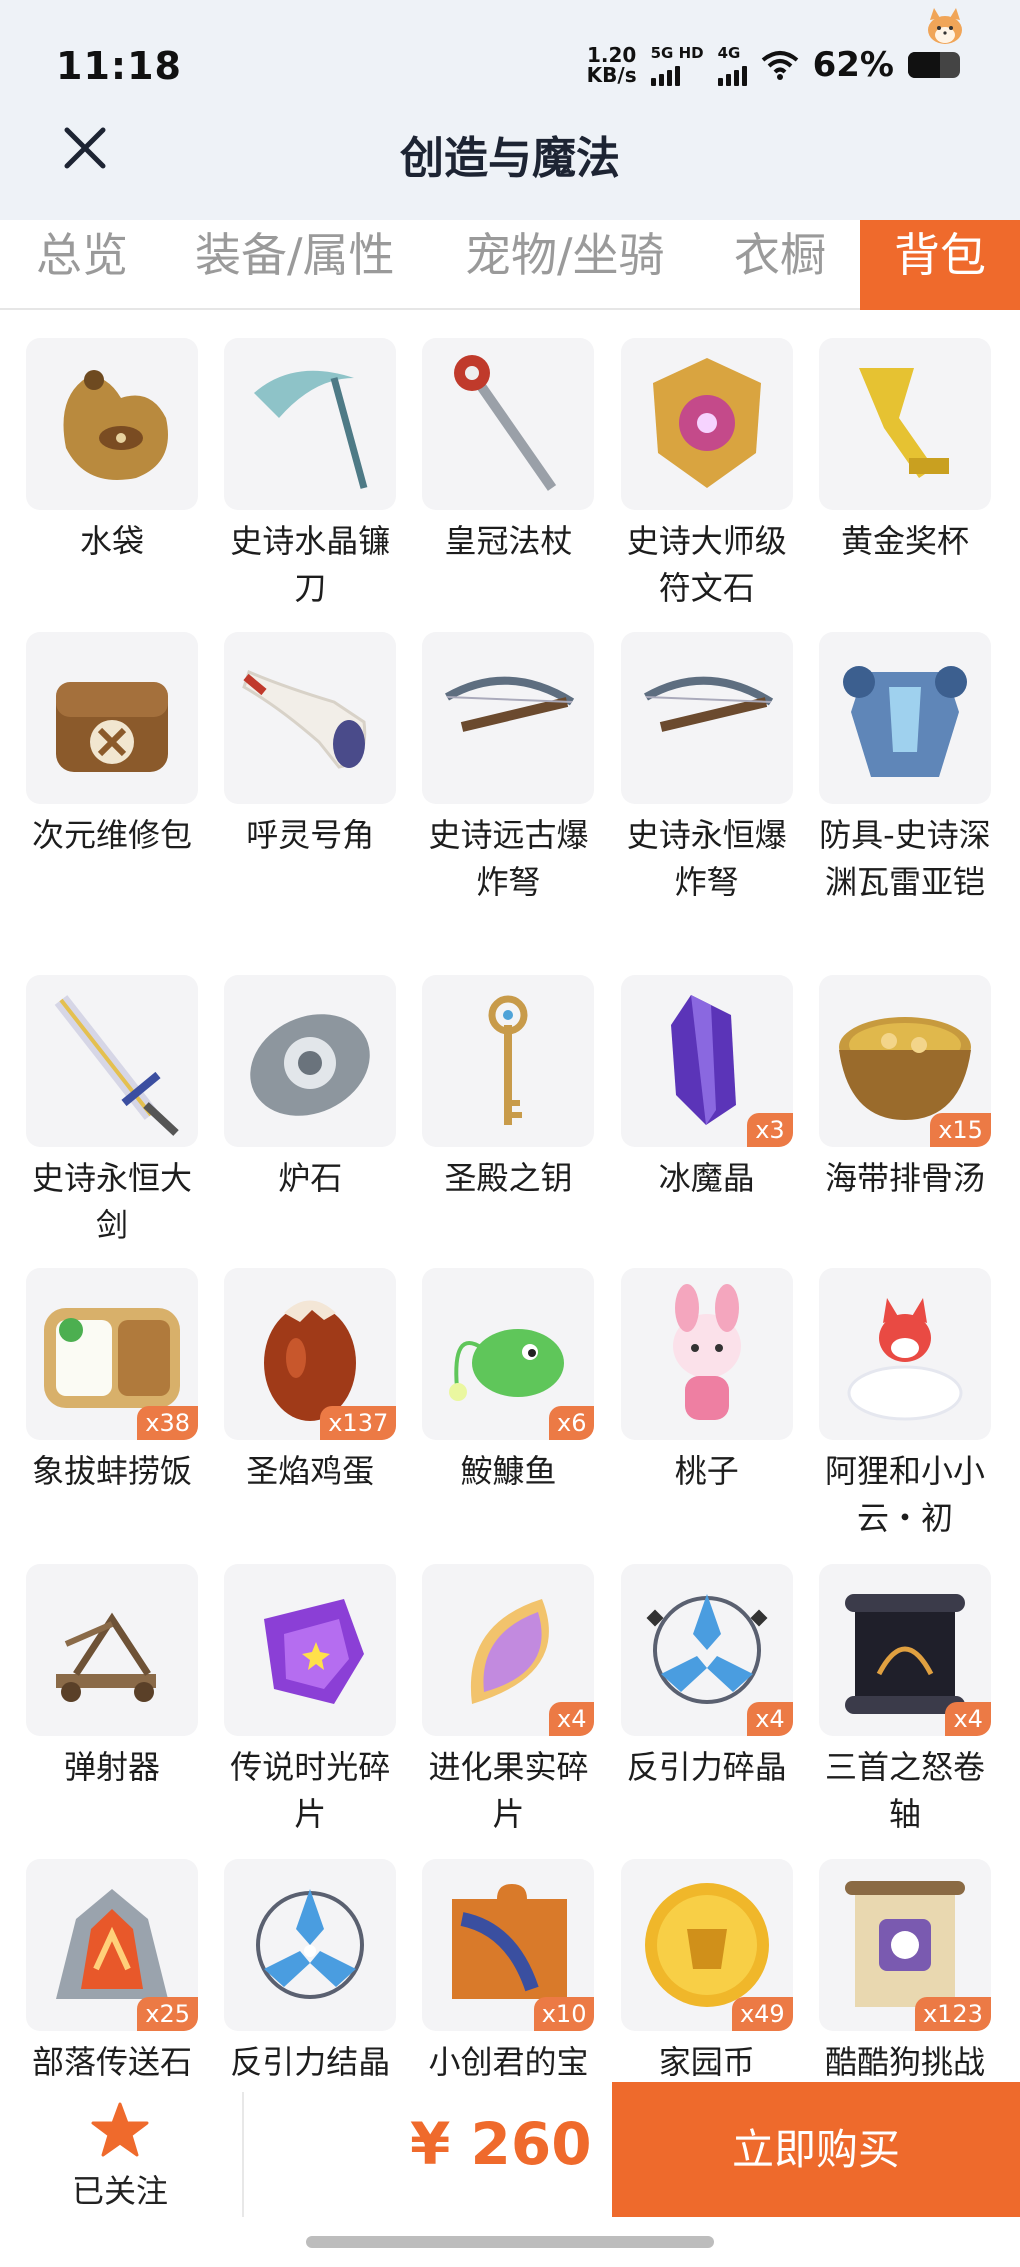 The image size is (1020, 2267). I want to click on backpack-item: x25 部落传送石, so click(112, 1968).